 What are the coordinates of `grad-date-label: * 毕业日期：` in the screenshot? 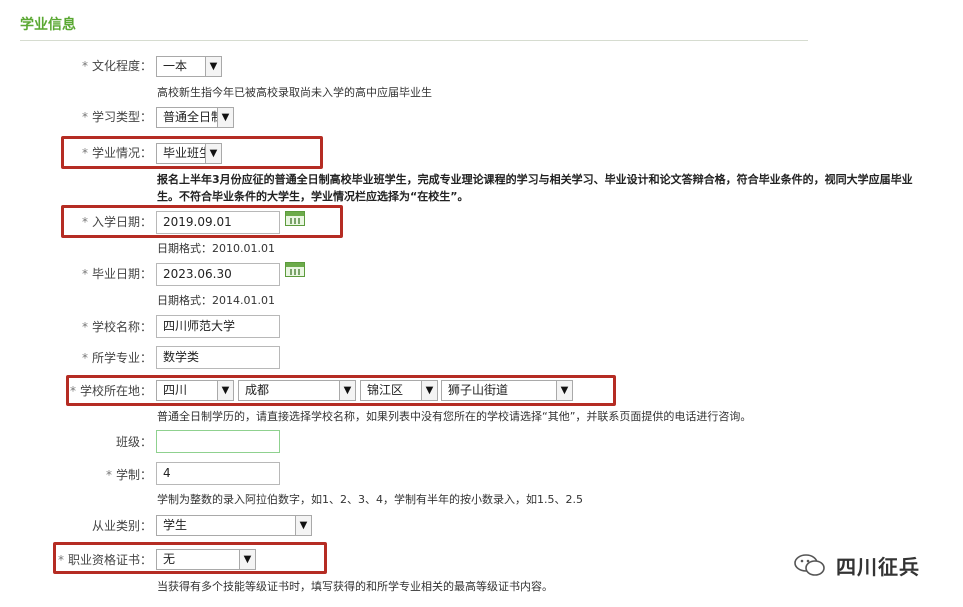 It's located at (116, 274).